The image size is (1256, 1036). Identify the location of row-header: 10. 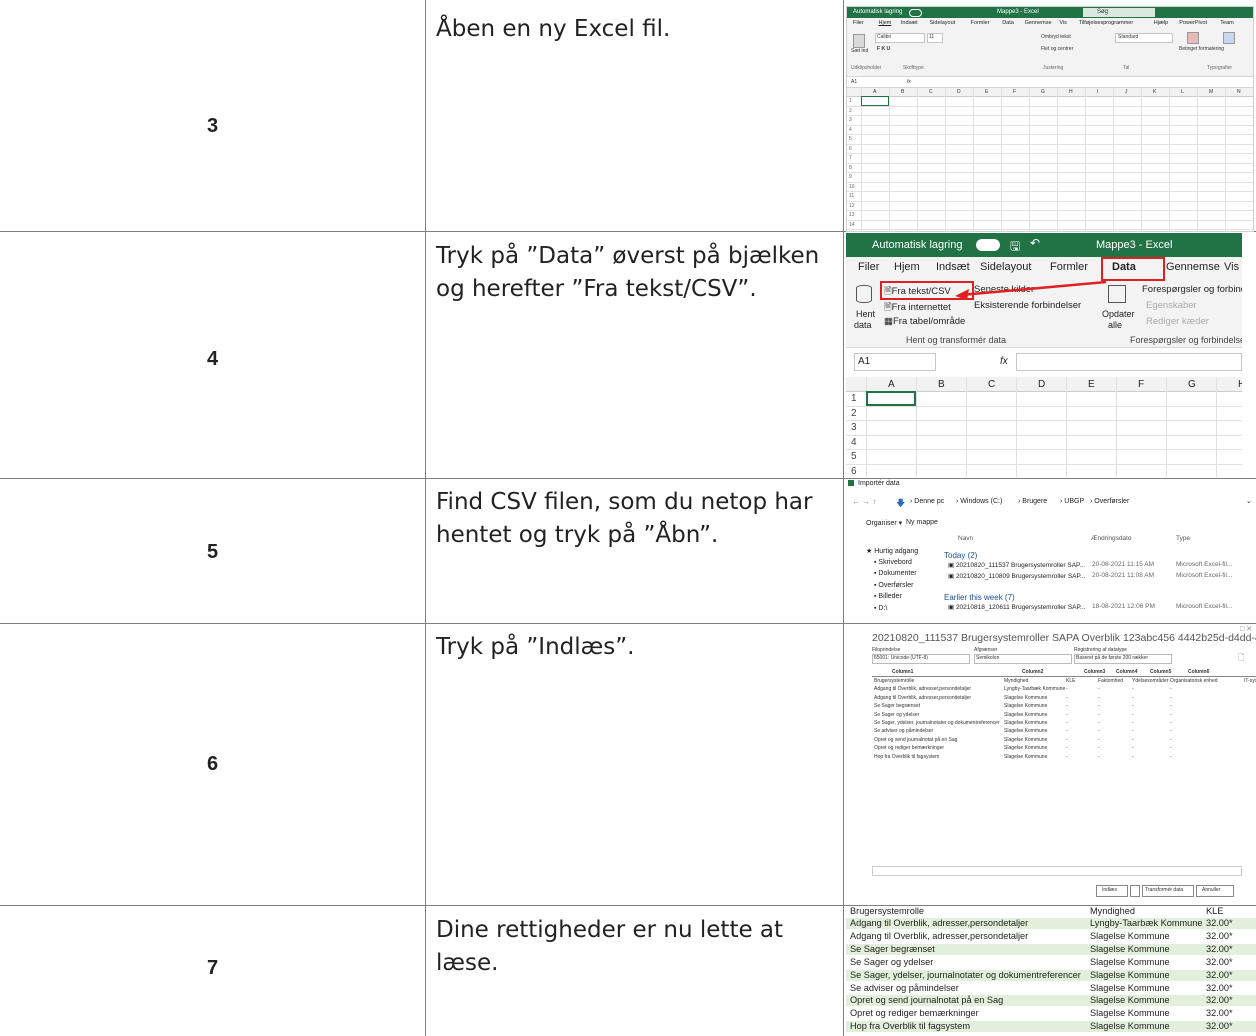
(852, 187).